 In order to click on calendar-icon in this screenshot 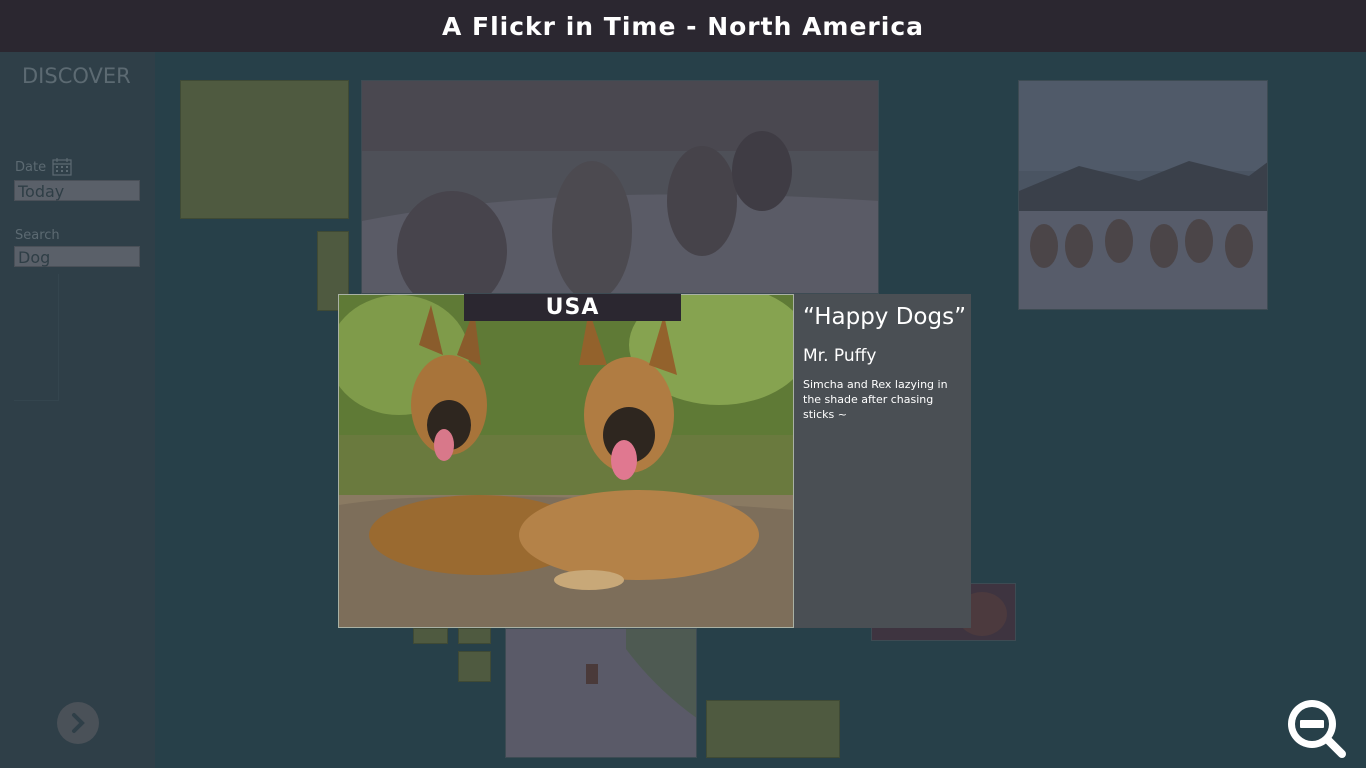, I will do `click(62, 167)`.